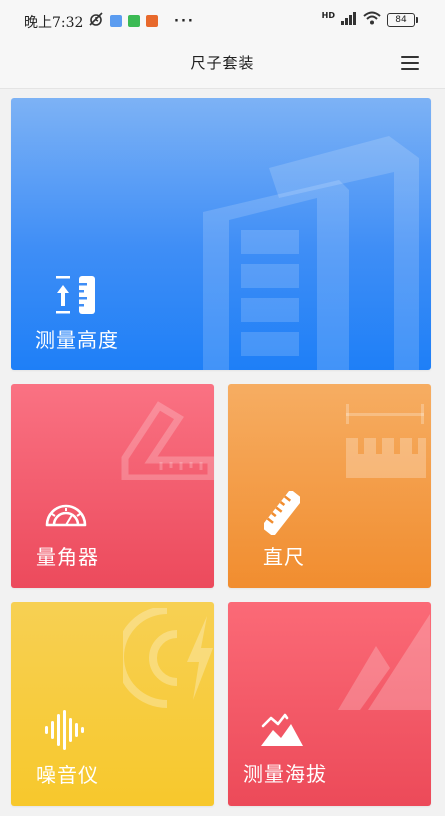  What do you see at coordinates (386, 441) in the screenshot?
I see `ruler-measure-icon` at bounding box center [386, 441].